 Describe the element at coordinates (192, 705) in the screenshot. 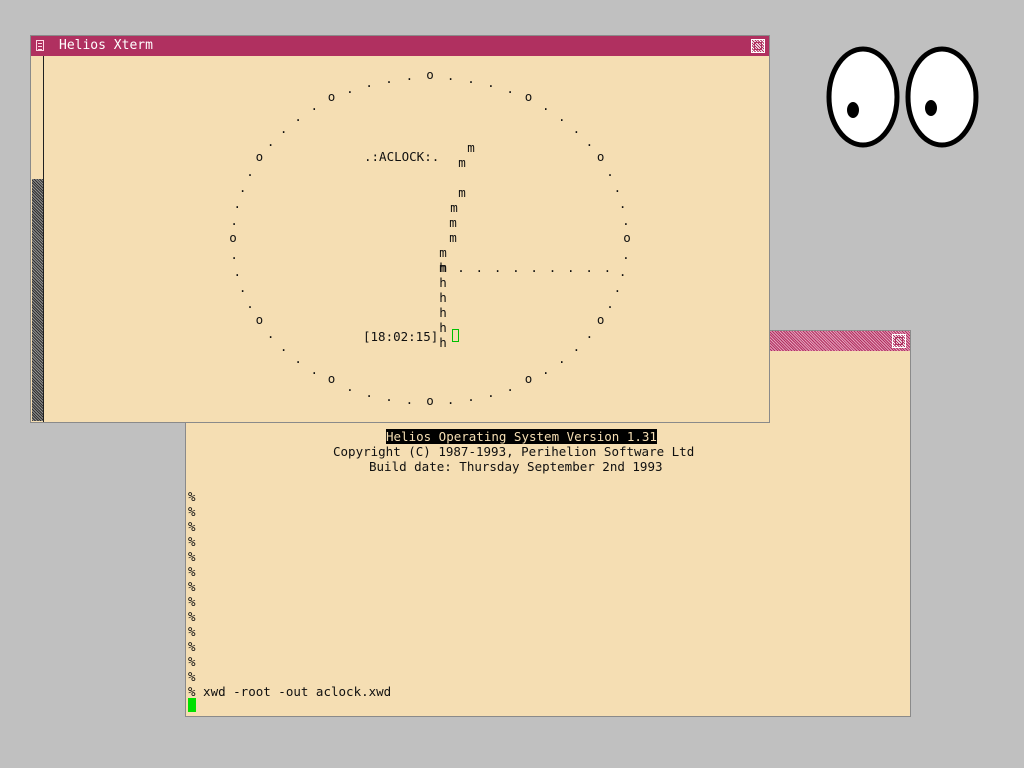

I see `text-cursor` at that location.